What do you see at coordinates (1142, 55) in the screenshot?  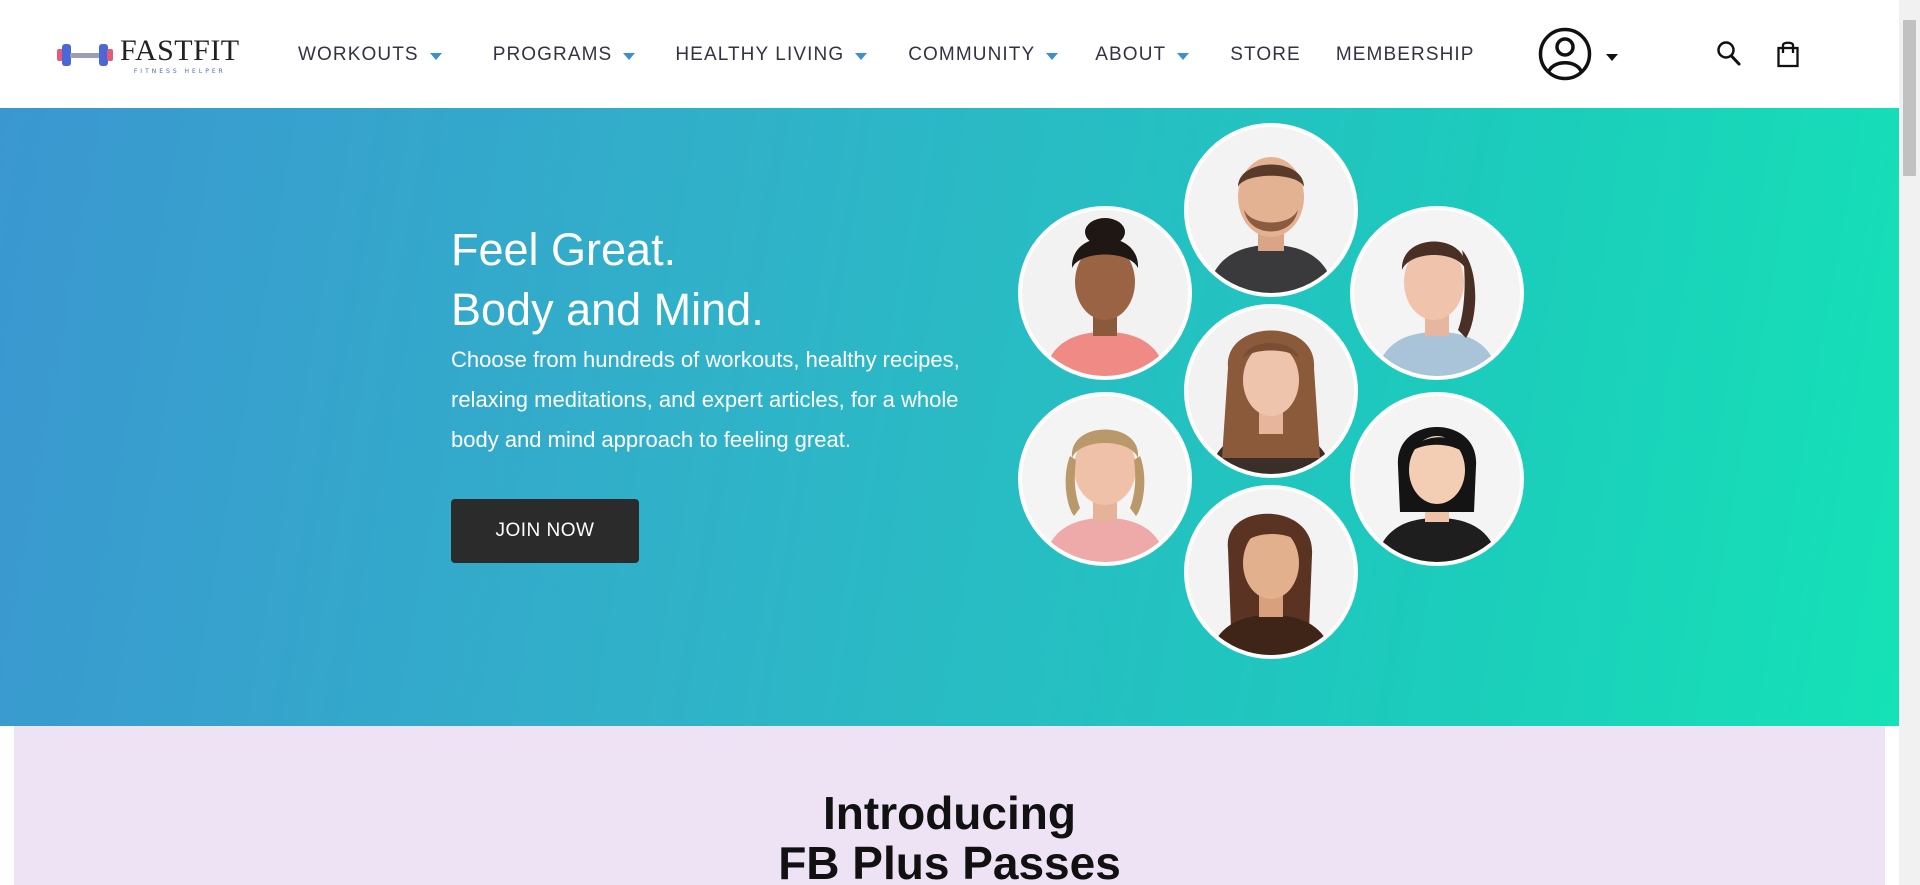 I see `nav-item-about: ABOUT` at bounding box center [1142, 55].